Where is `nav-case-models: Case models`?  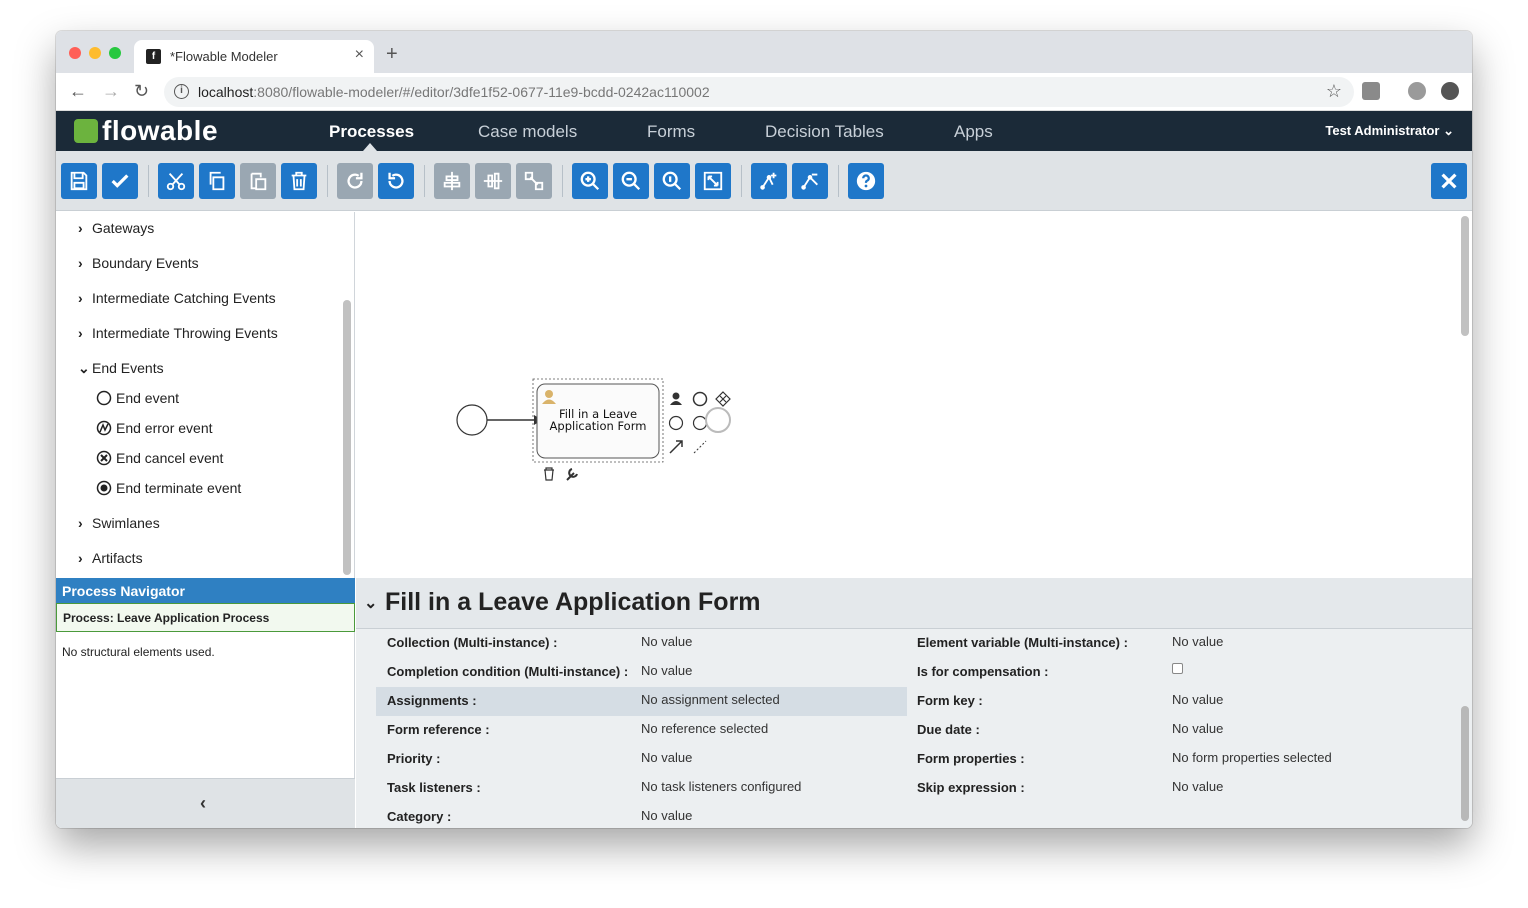 nav-case-models: Case models is located at coordinates (527, 132).